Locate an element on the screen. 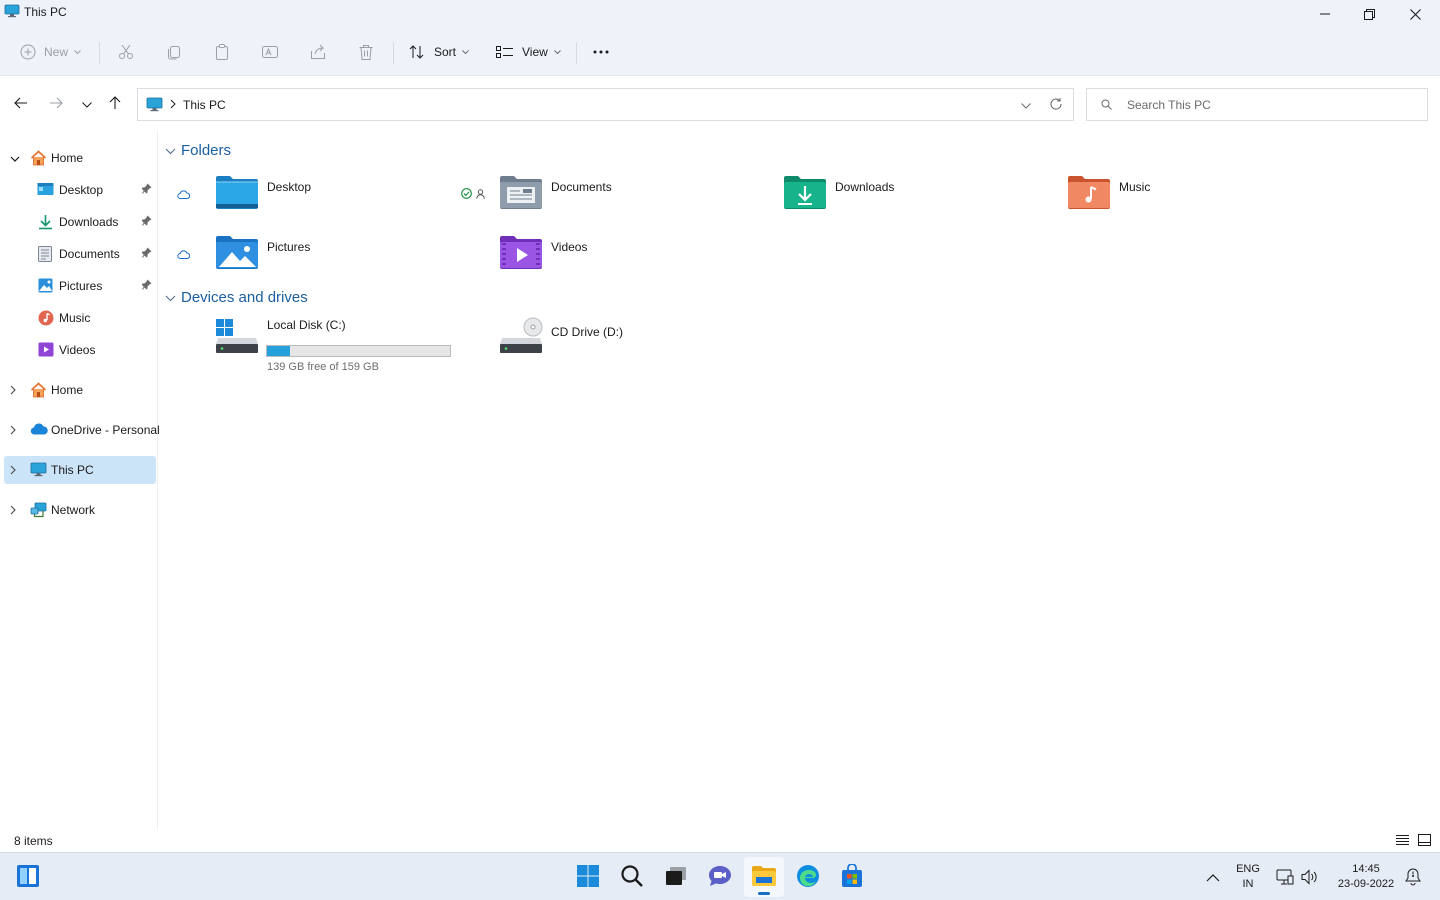  notification-bell-icon is located at coordinates (1413, 878).